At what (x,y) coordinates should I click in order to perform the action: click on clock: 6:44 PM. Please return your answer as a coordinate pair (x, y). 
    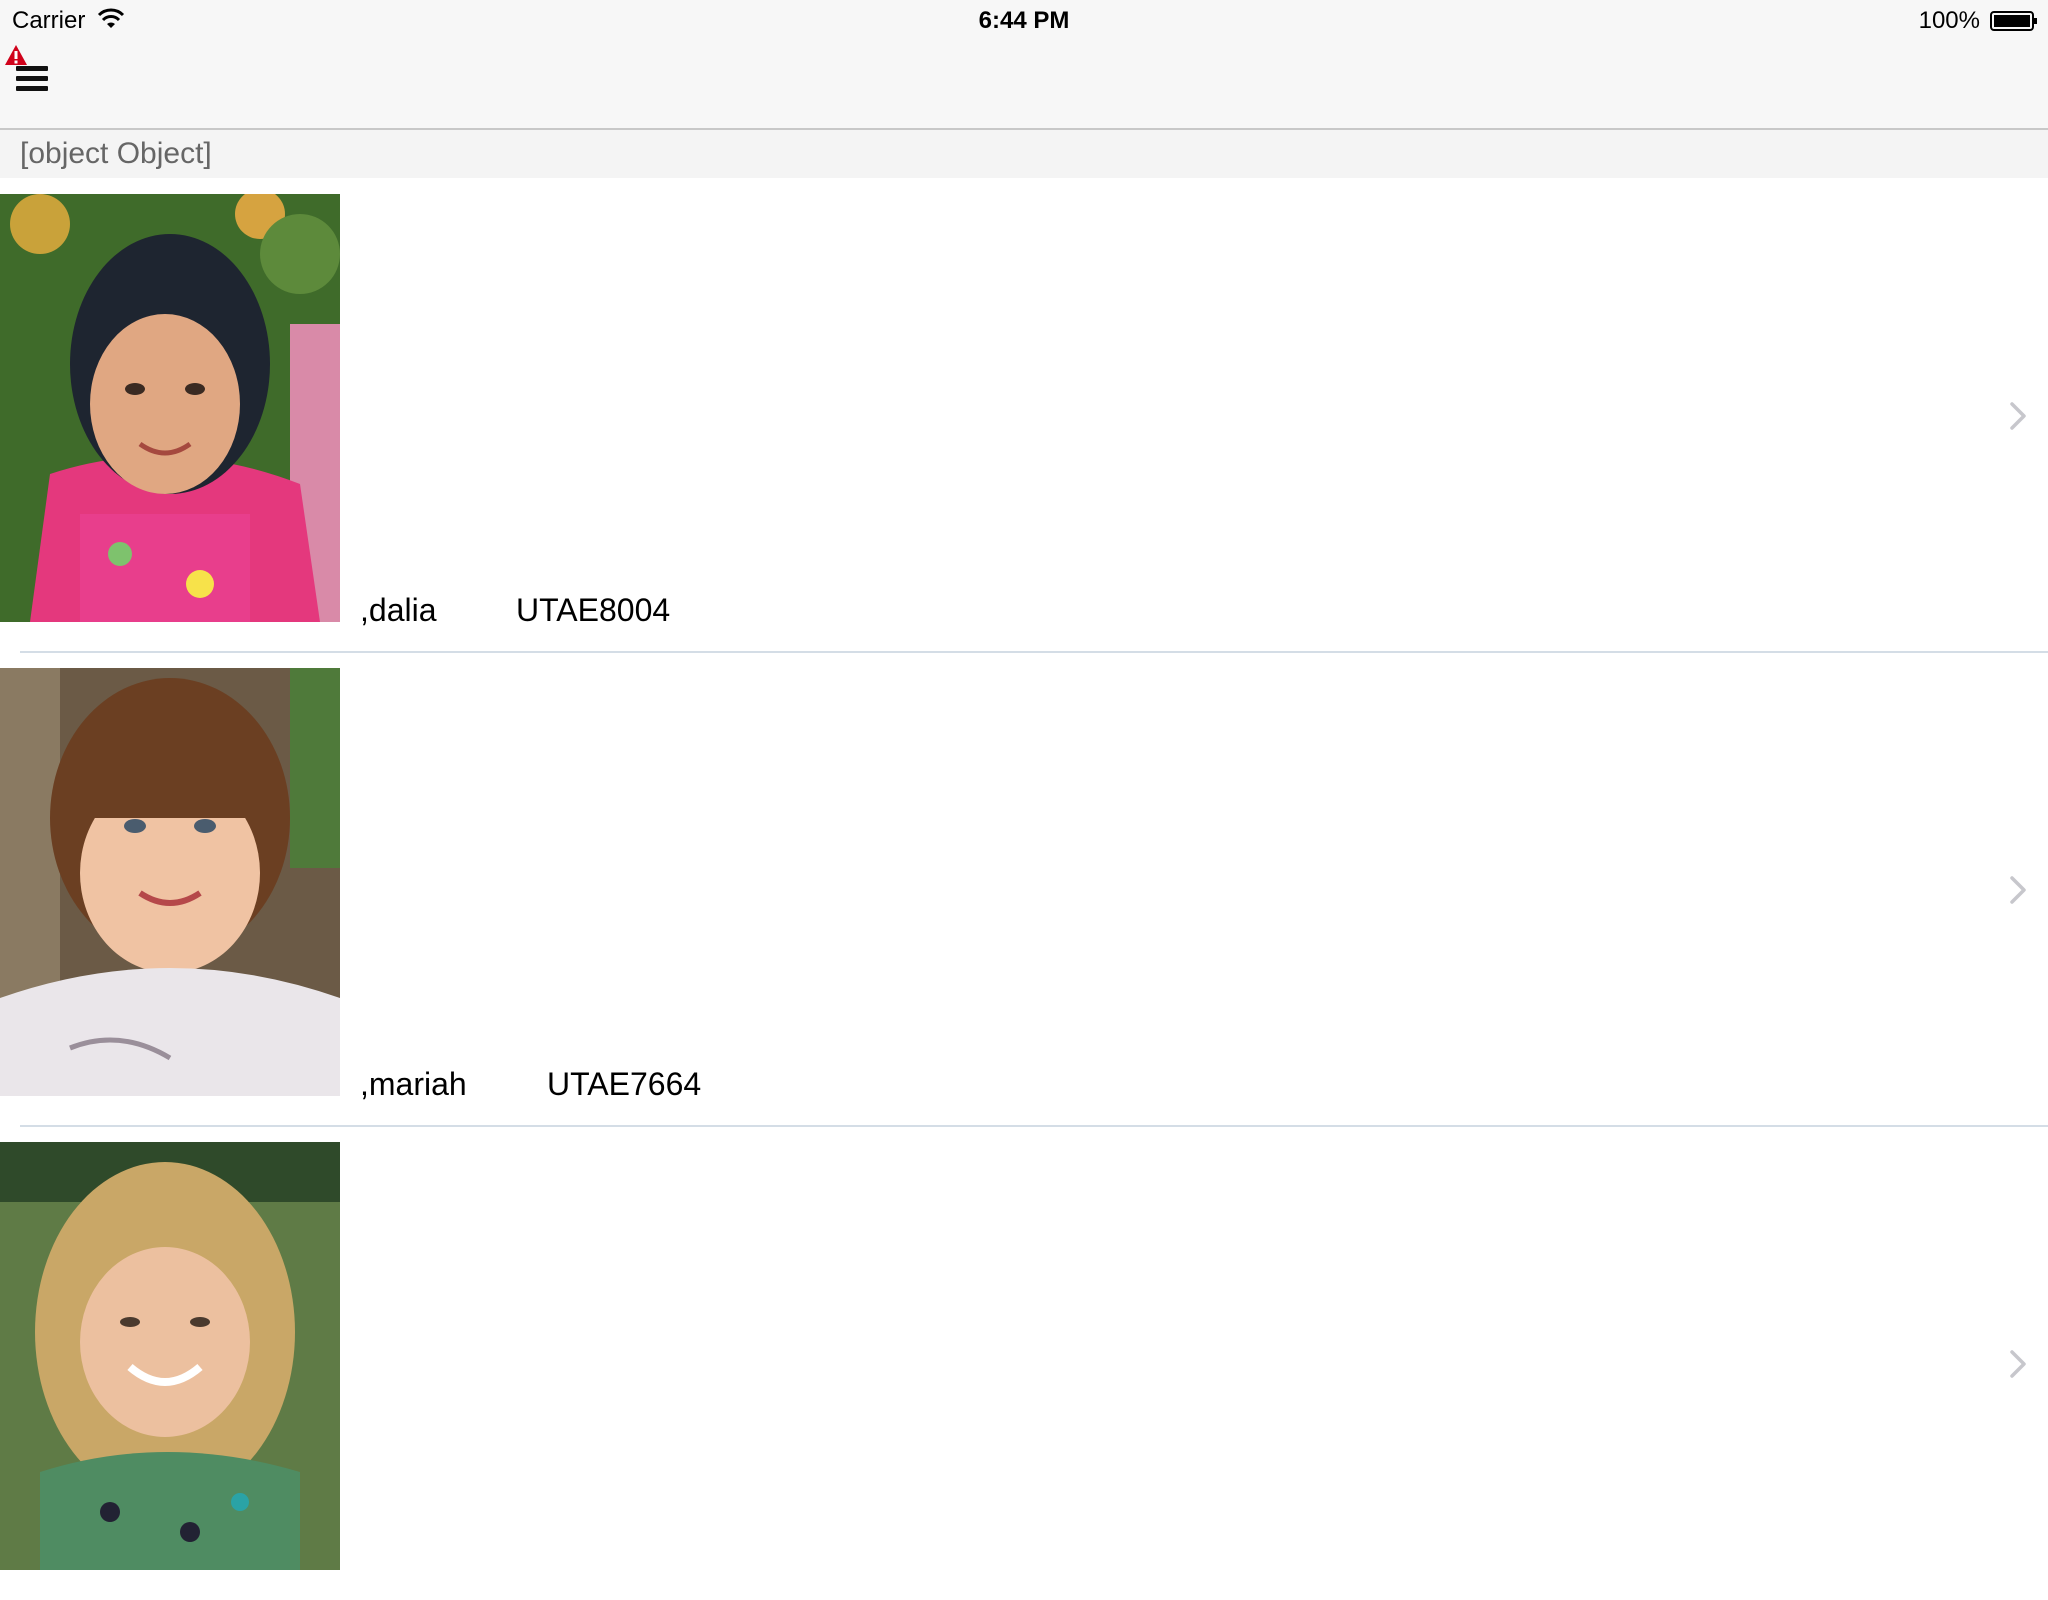
    Looking at the image, I should click on (1024, 20).